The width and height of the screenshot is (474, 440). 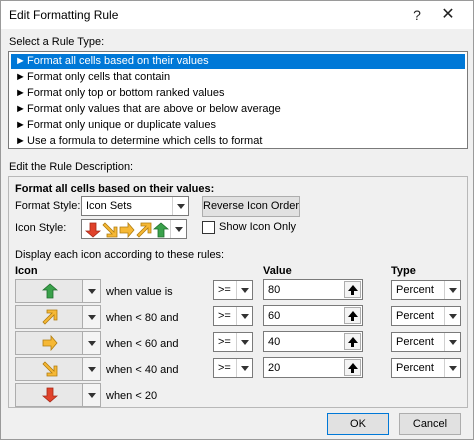 What do you see at coordinates (358, 424) in the screenshot?
I see `ok-button: OK` at bounding box center [358, 424].